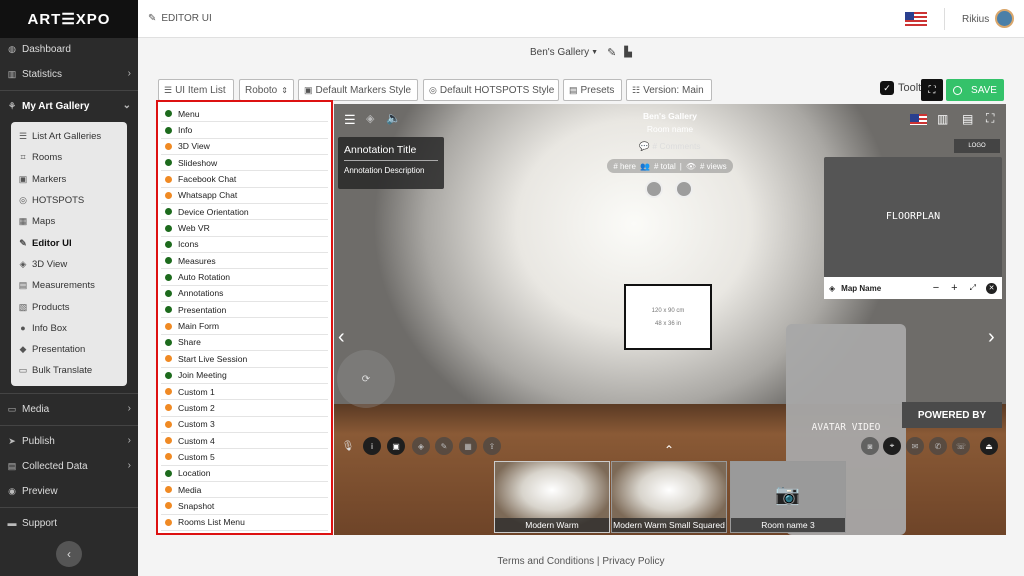 The height and width of the screenshot is (576, 1024). Describe the element at coordinates (967, 119) in the screenshot. I see `rooms-icon: ▤` at that location.